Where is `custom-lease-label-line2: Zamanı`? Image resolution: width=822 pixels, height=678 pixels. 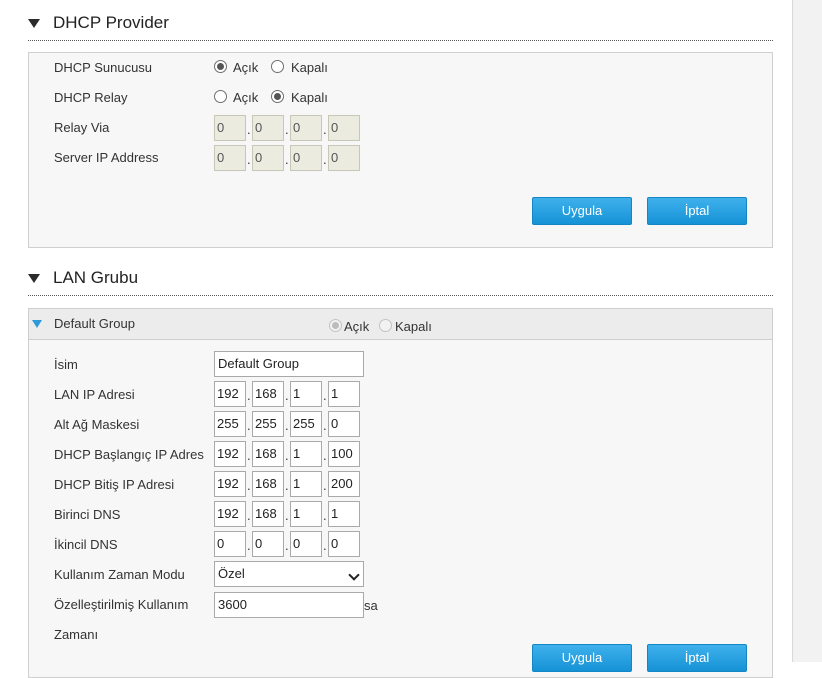 custom-lease-label-line2: Zamanı is located at coordinates (76, 634).